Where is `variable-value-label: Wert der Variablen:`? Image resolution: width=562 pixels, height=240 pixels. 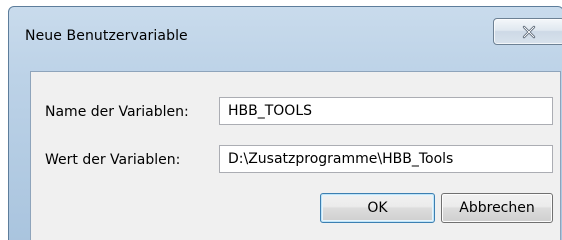
variable-value-label: Wert der Variablen: is located at coordinates (113, 160).